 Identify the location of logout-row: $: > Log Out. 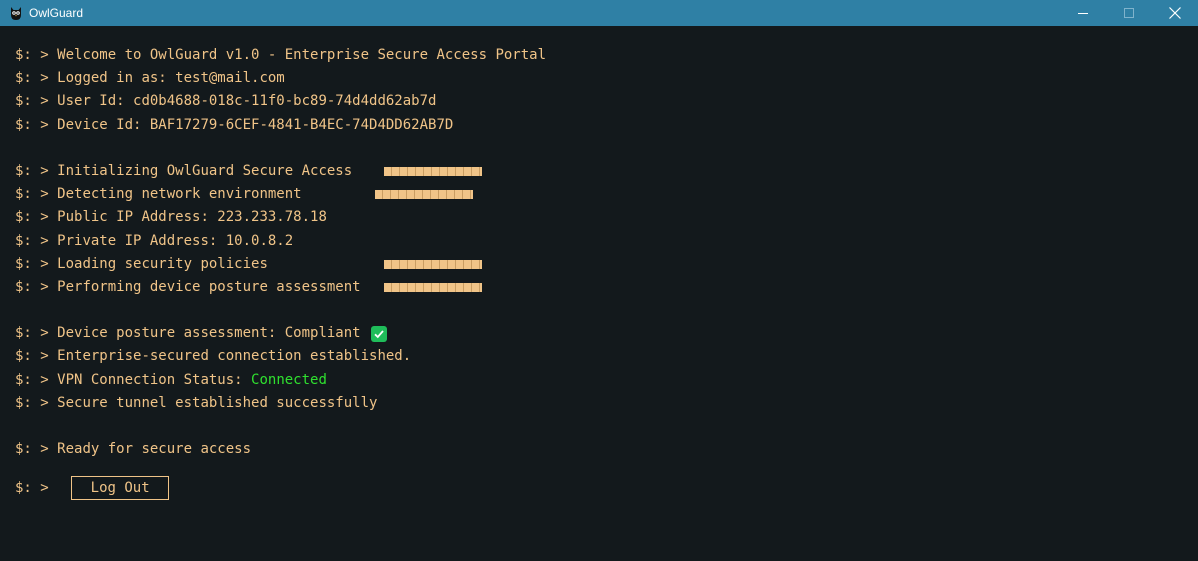
(599, 488).